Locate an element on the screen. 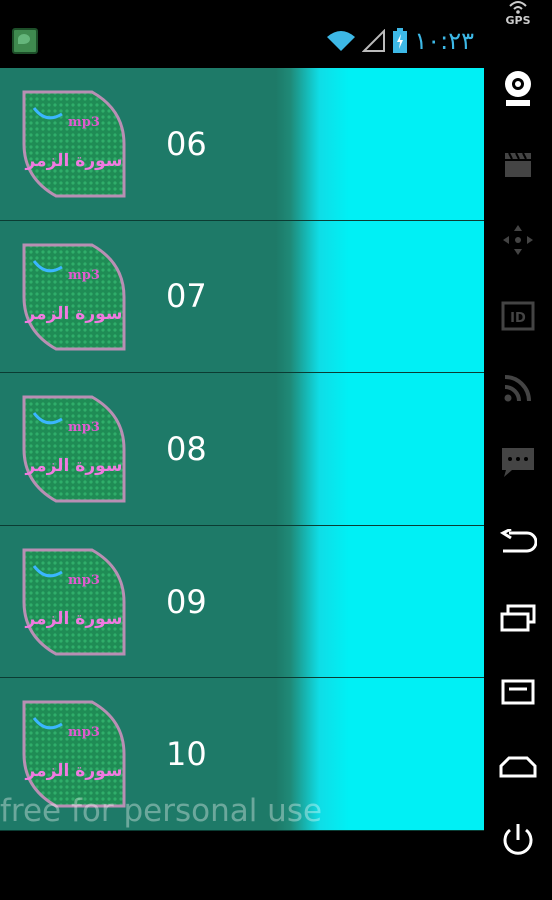 This screenshot has height=900, width=552. video-button is located at coordinates (518, 164).